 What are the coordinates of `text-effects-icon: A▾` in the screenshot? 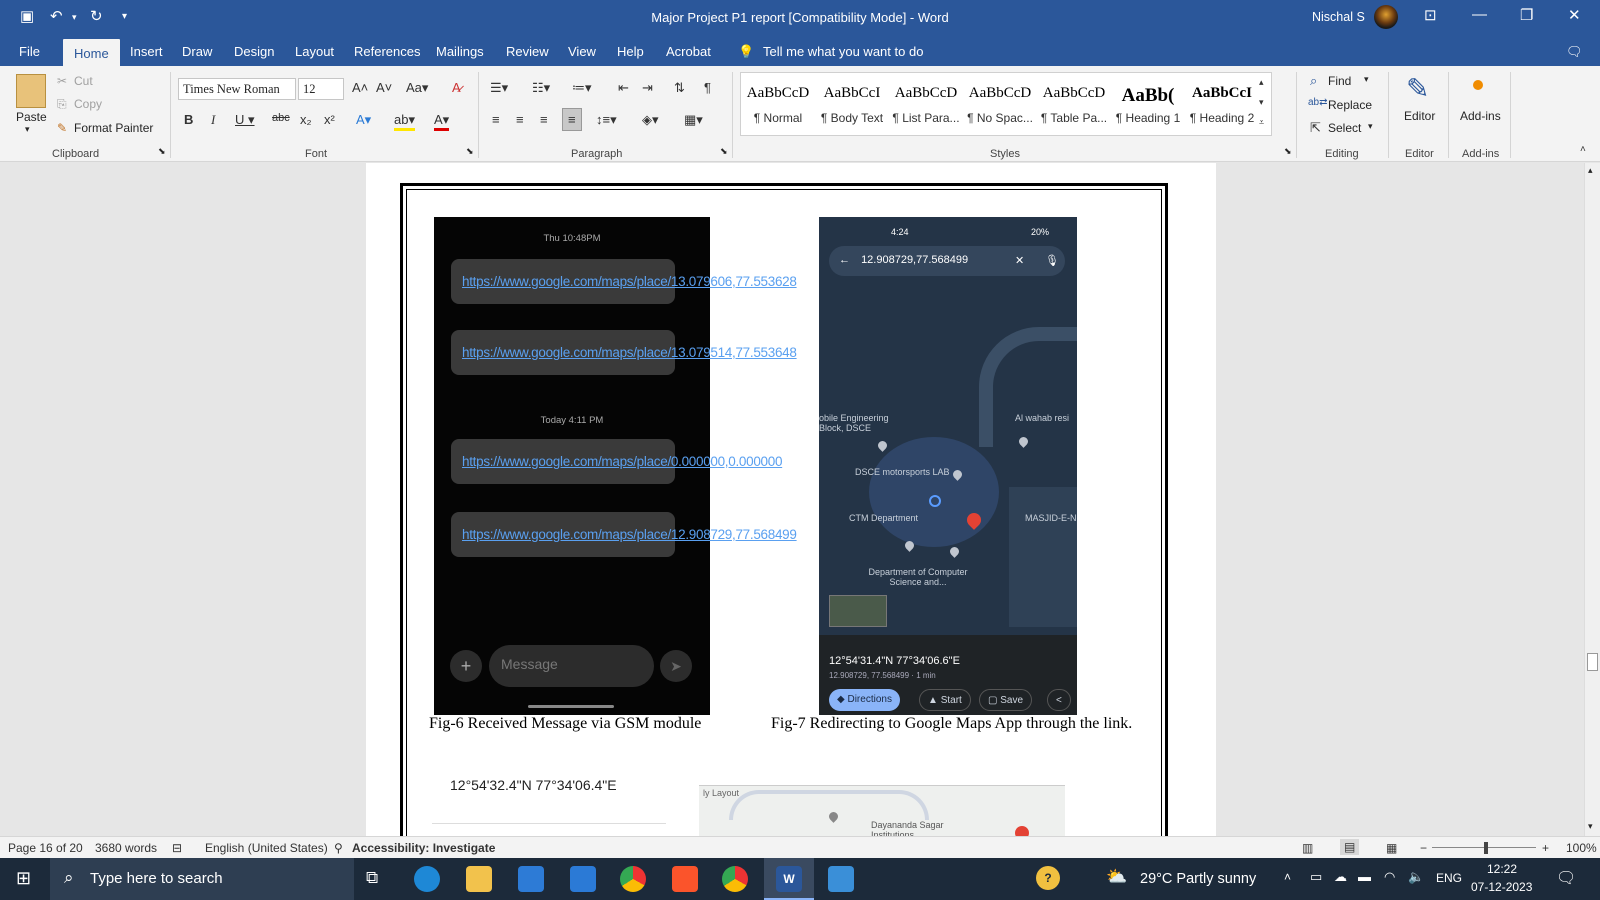 It's located at (363, 120).